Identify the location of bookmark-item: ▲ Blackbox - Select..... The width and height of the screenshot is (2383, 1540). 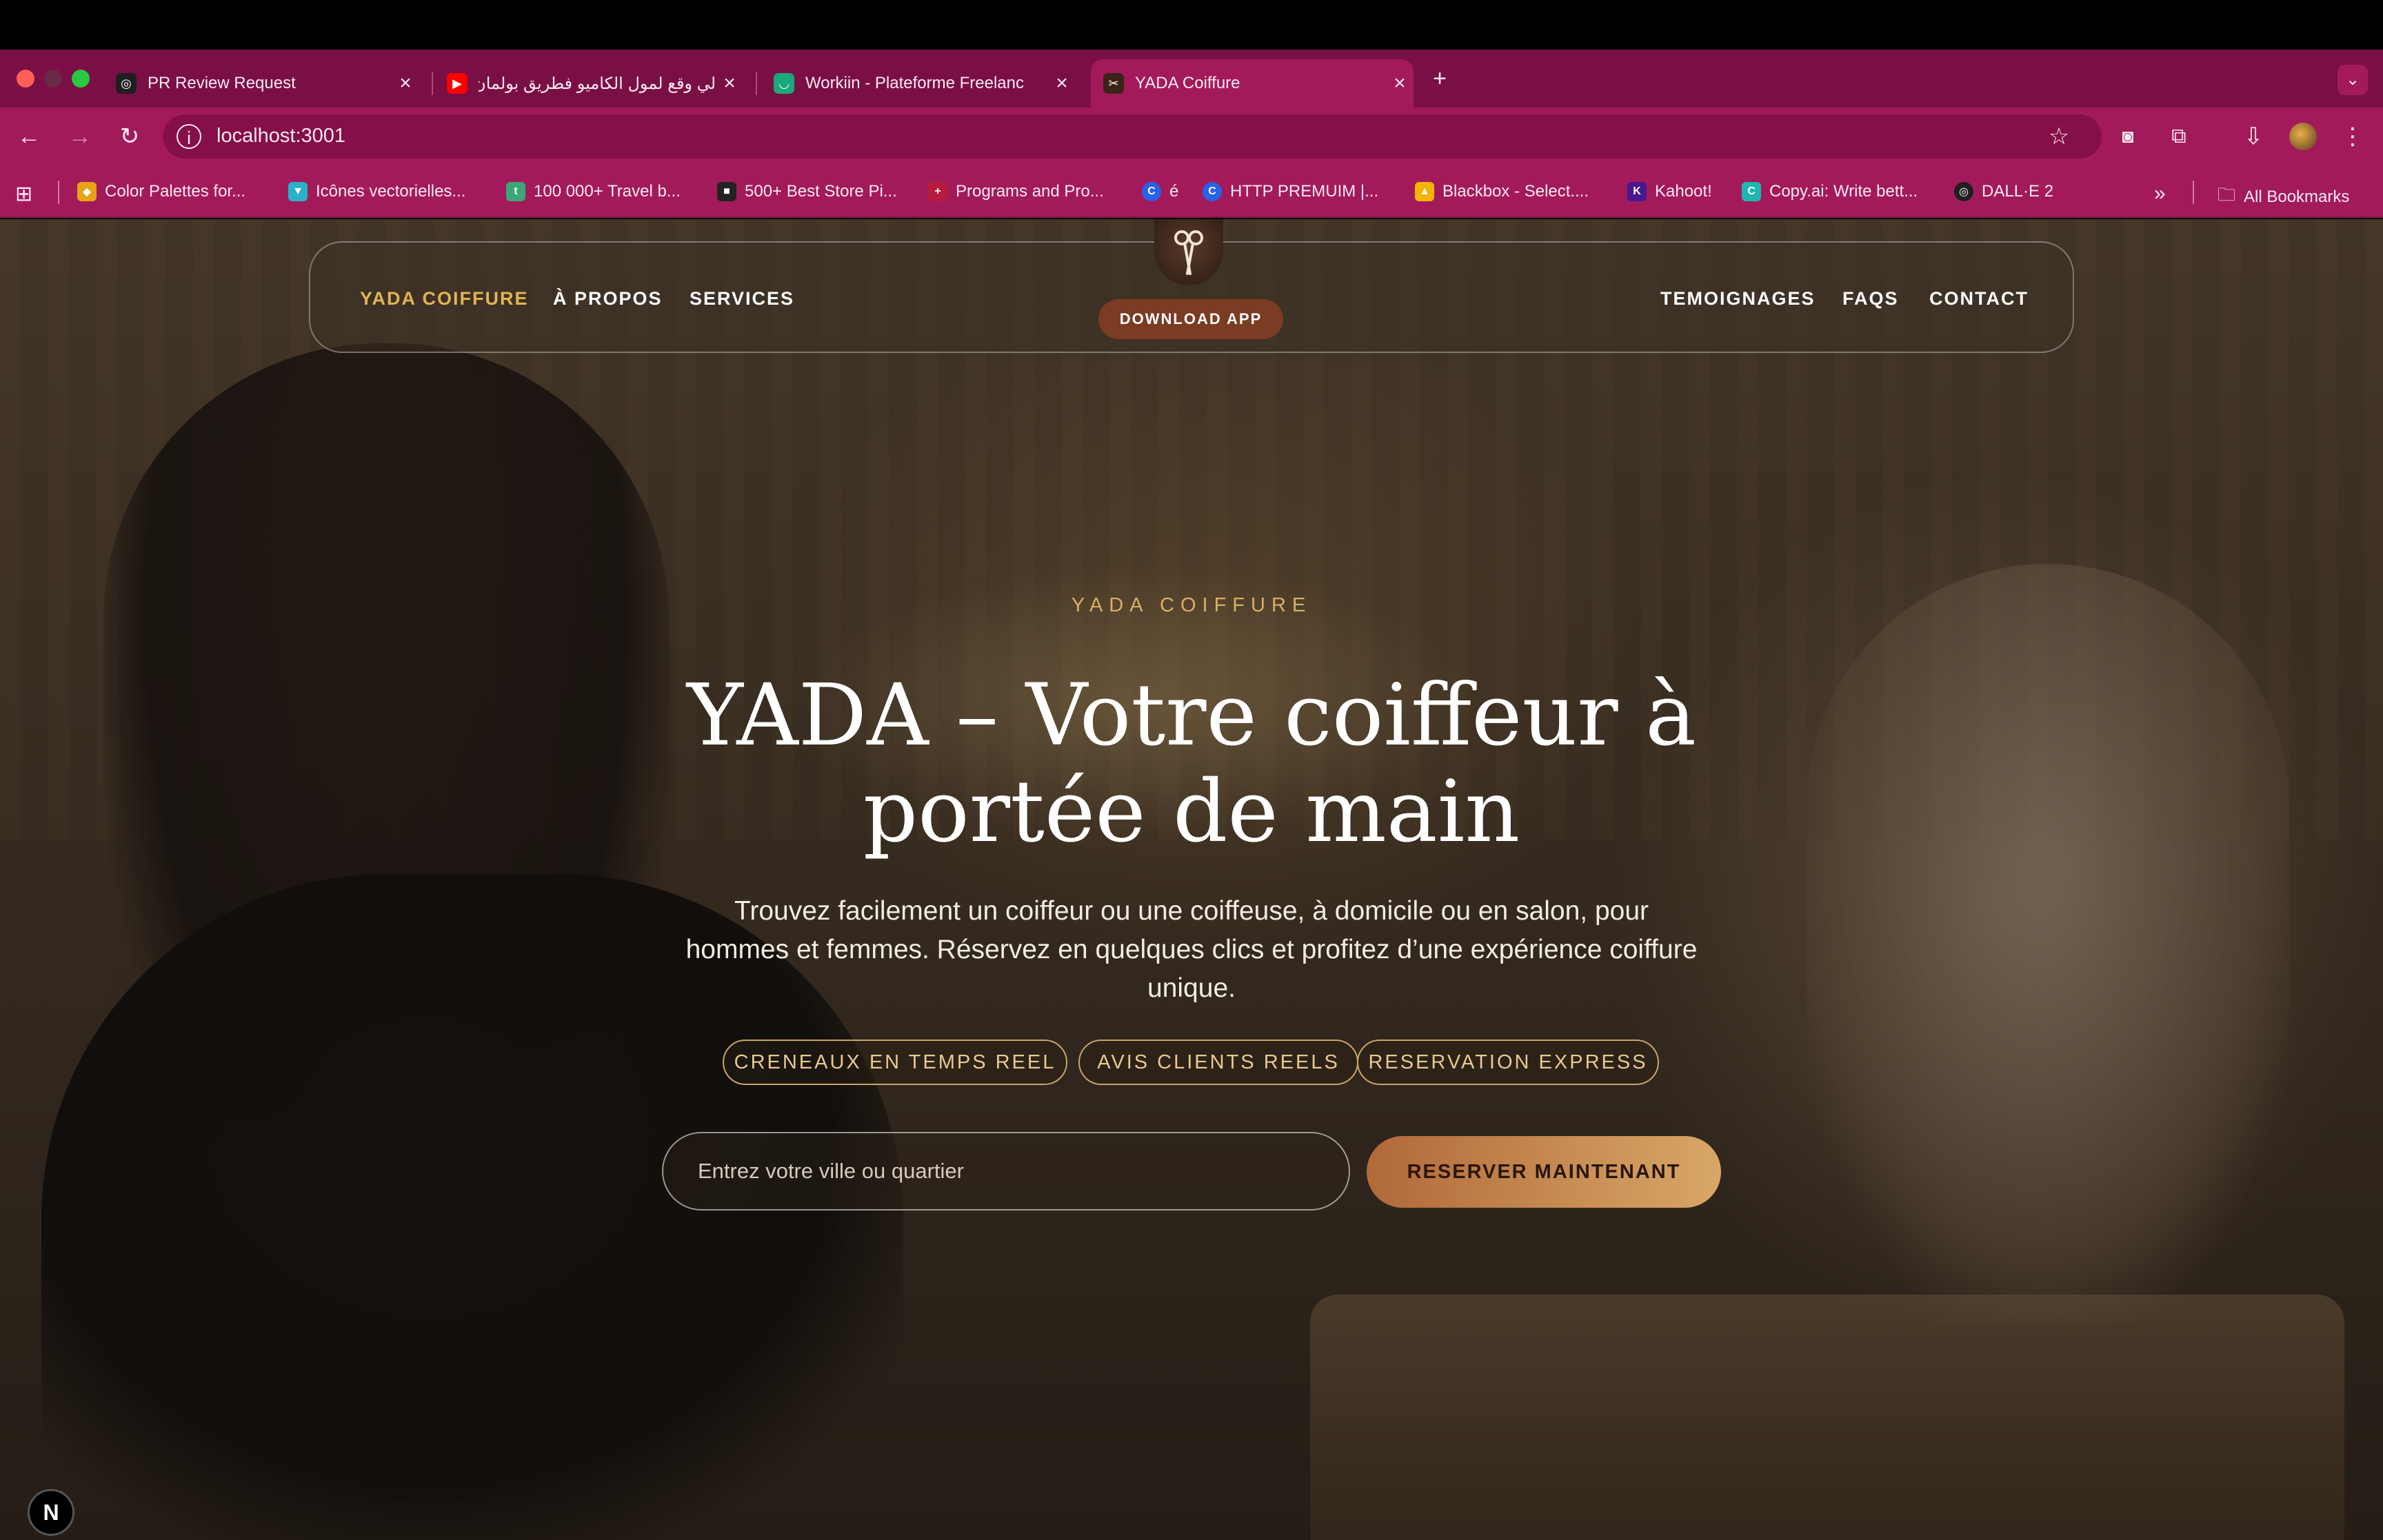
(1502, 192).